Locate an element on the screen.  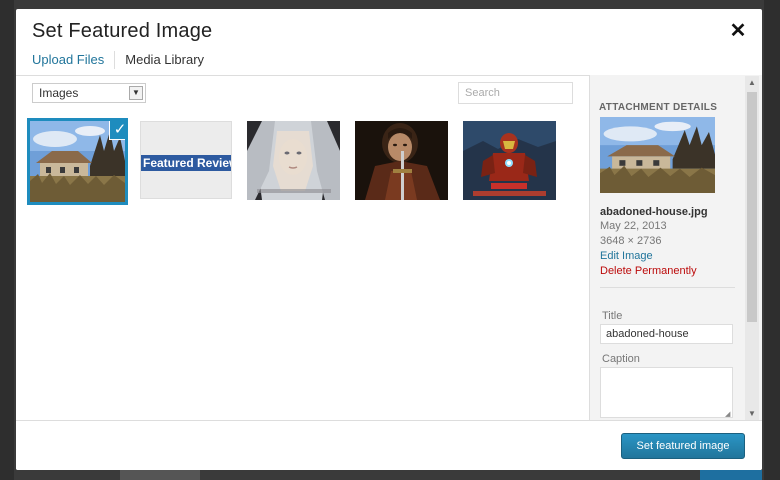
attachment-dimensions: 3648 × 2736 is located at coordinates (631, 241).